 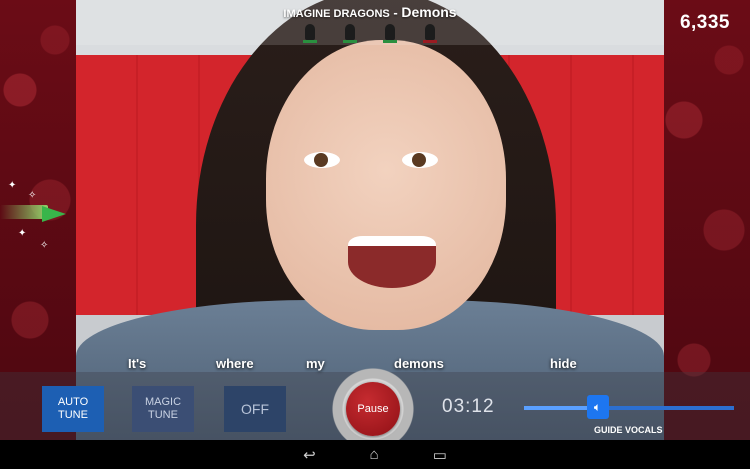 I want to click on tune-off-button: OFF, so click(x=255, y=409).